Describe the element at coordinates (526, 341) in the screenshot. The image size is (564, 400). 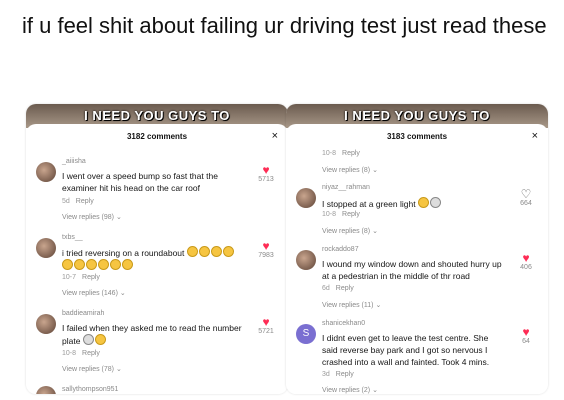
I see `like-count: 64` at that location.